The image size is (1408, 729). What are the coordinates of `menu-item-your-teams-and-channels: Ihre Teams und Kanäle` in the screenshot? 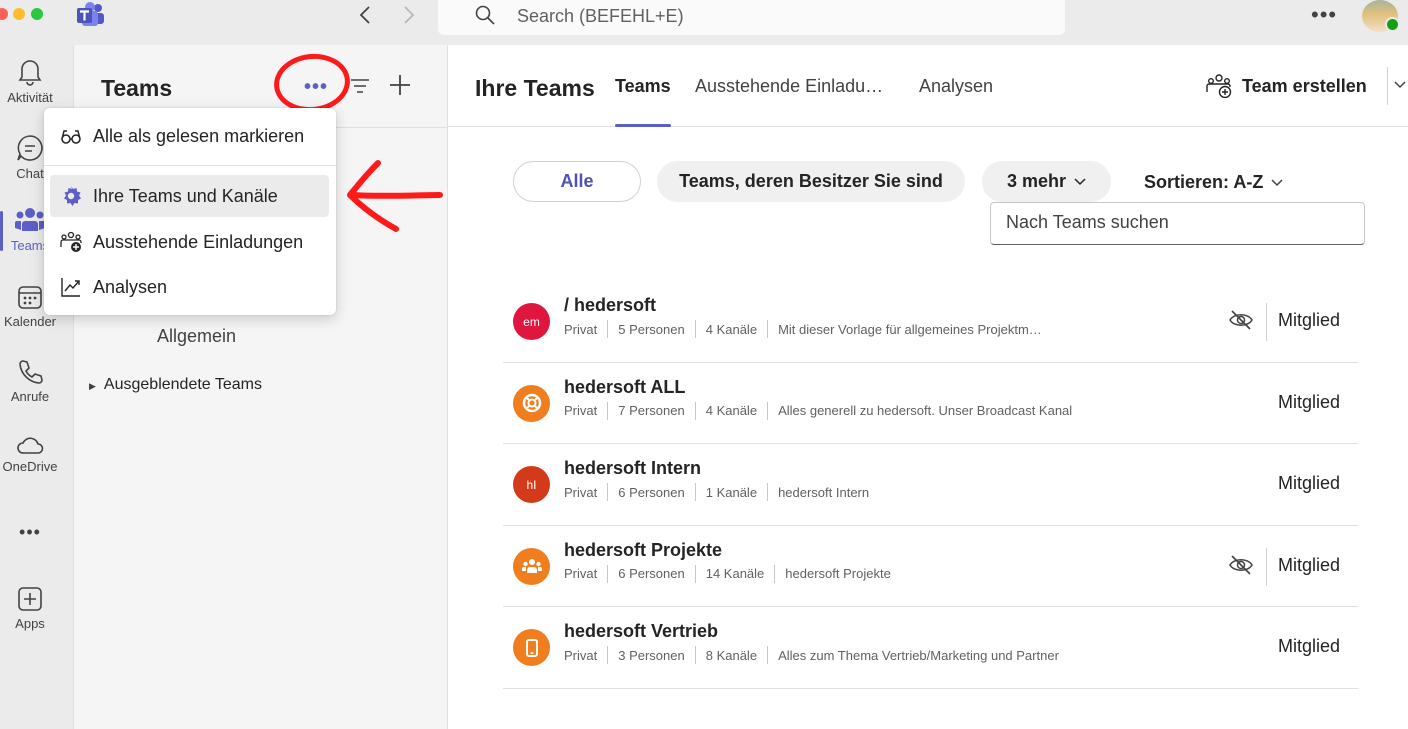 It's located at (189, 196).